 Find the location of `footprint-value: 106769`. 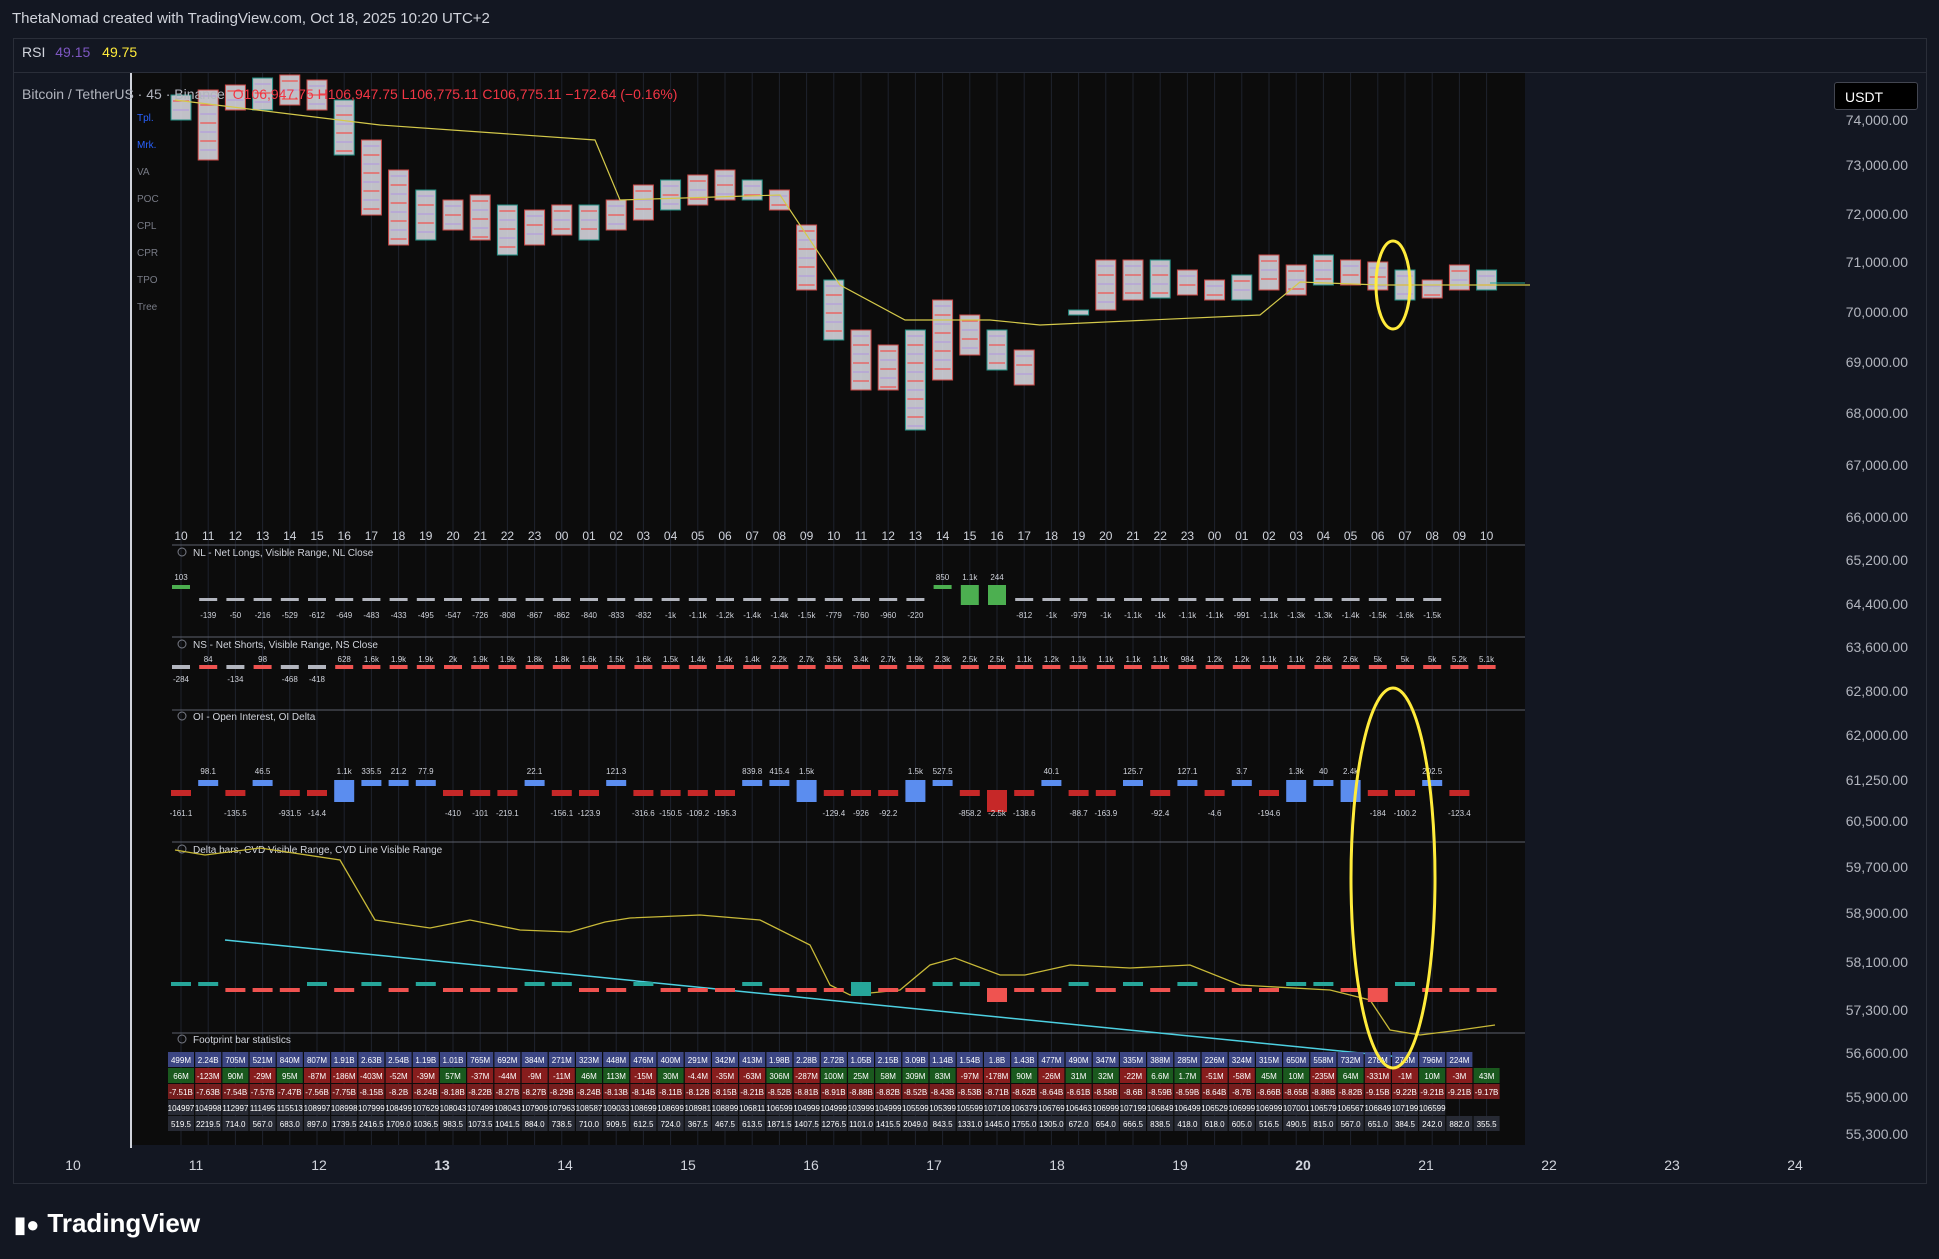

footprint-value: 106769 is located at coordinates (1051, 1108).